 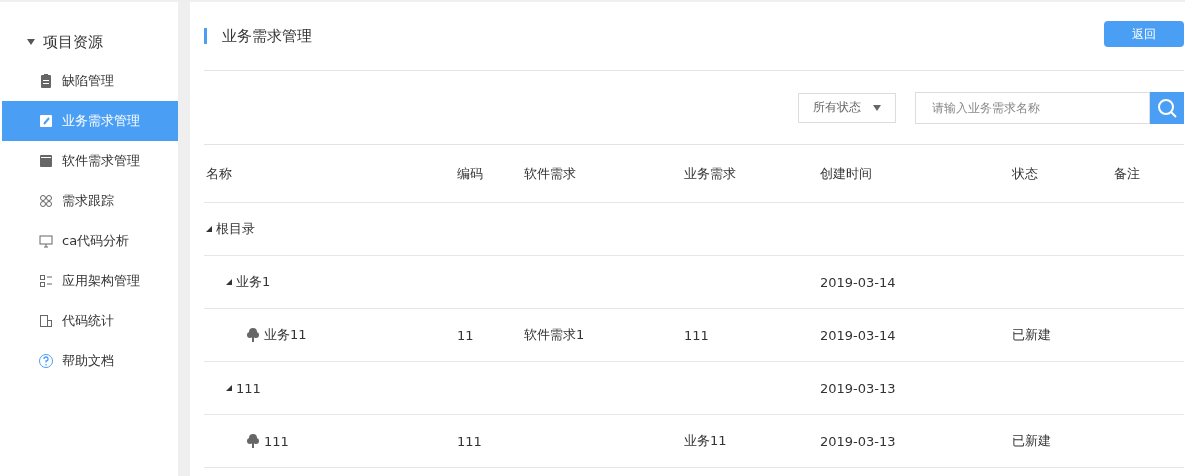 What do you see at coordinates (253, 282) in the screenshot?
I see `name-cell: 业务1` at bounding box center [253, 282].